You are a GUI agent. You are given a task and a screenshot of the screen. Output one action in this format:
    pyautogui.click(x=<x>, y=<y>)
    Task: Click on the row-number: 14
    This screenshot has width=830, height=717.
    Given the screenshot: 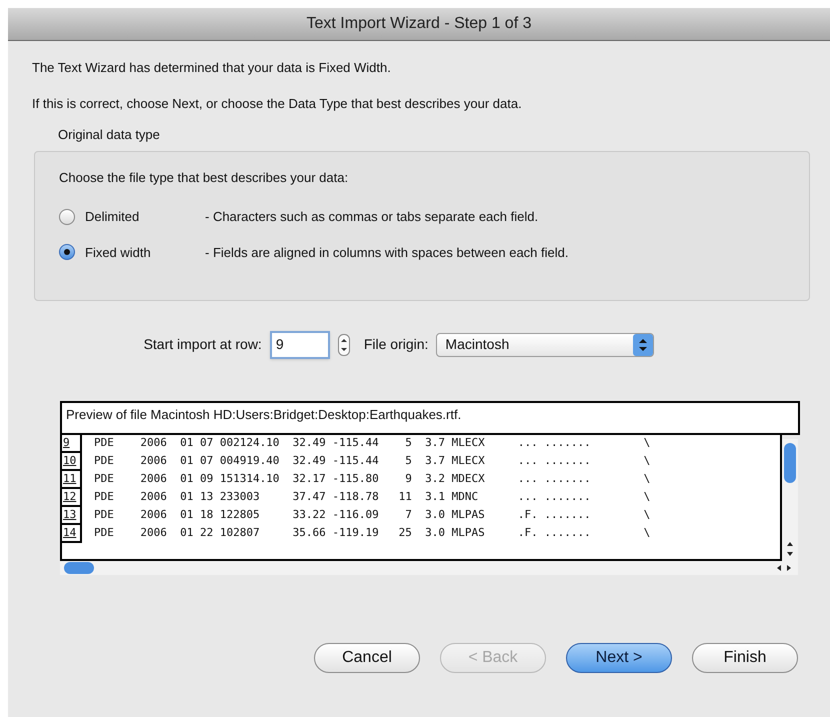 What is the action you would take?
    pyautogui.click(x=72, y=533)
    